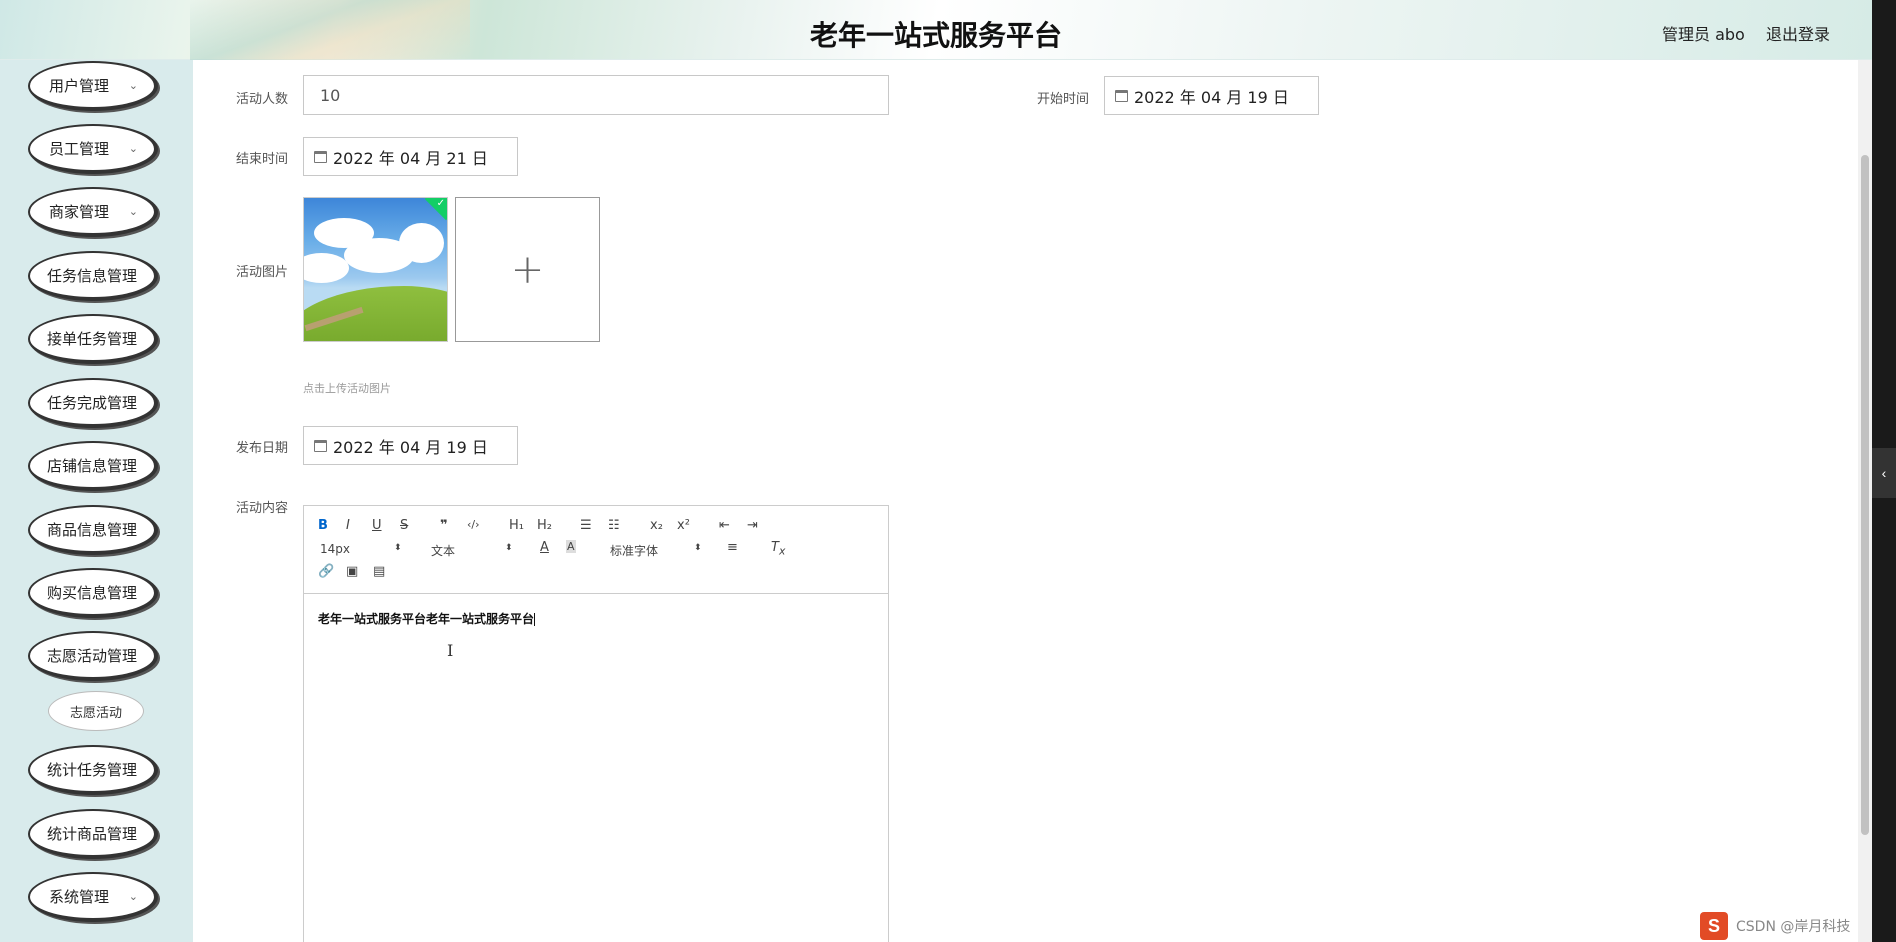 The image size is (1896, 942). Describe the element at coordinates (656, 525) in the screenshot. I see `subscript-button: x₂` at that location.